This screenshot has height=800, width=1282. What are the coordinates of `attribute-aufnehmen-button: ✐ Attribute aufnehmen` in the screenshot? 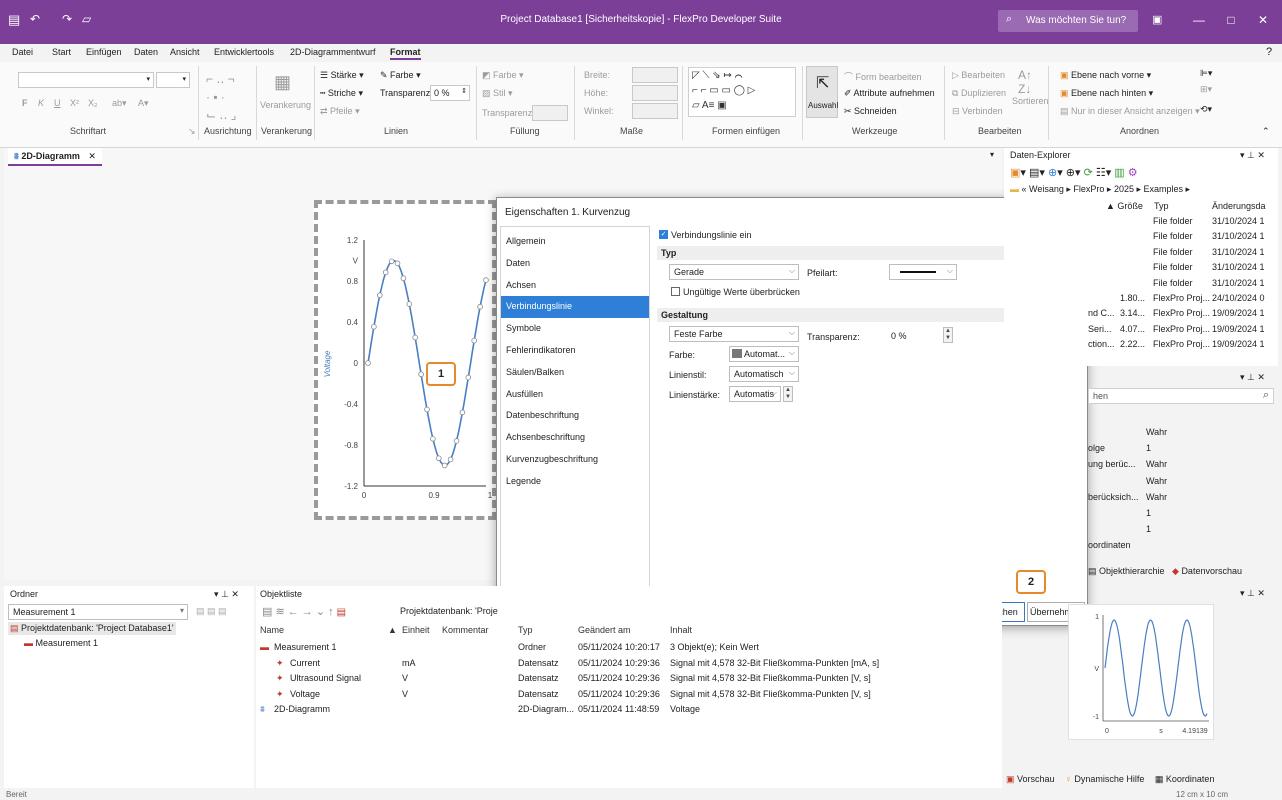 It's located at (889, 93).